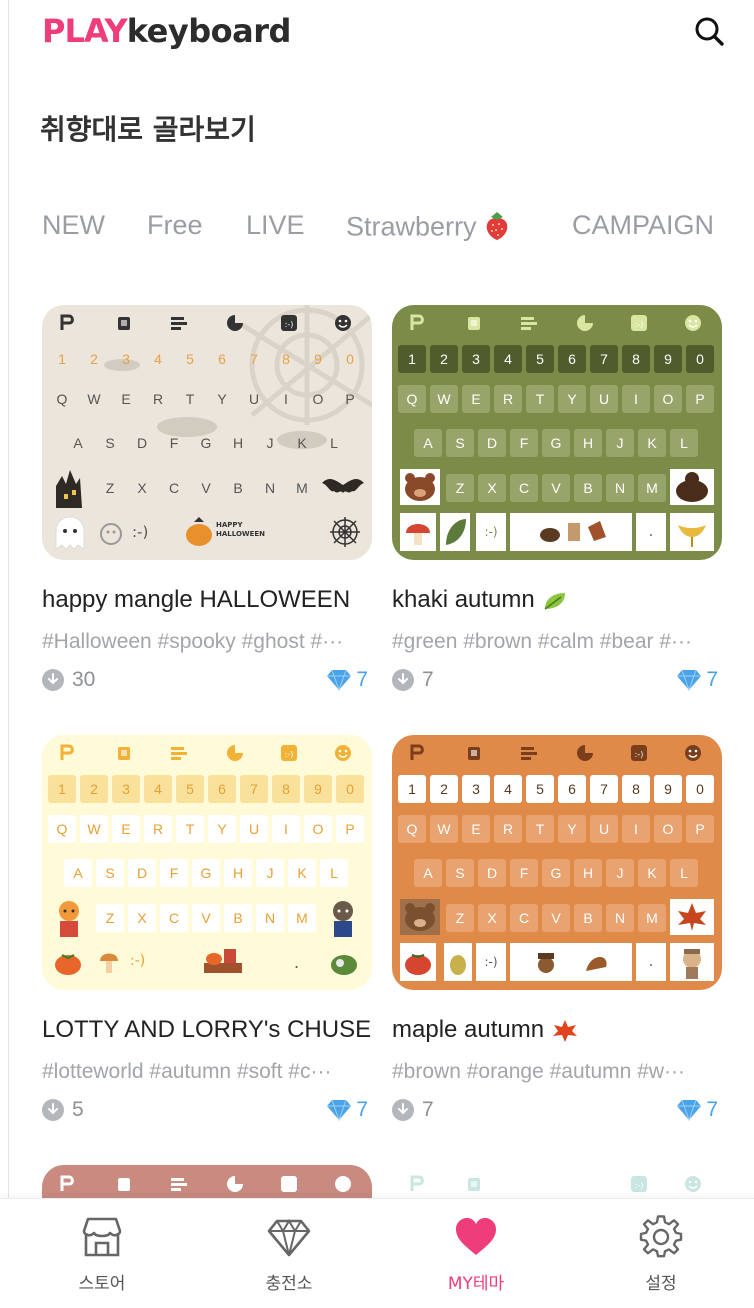  What do you see at coordinates (302, 873) in the screenshot?
I see `key-k: K` at bounding box center [302, 873].